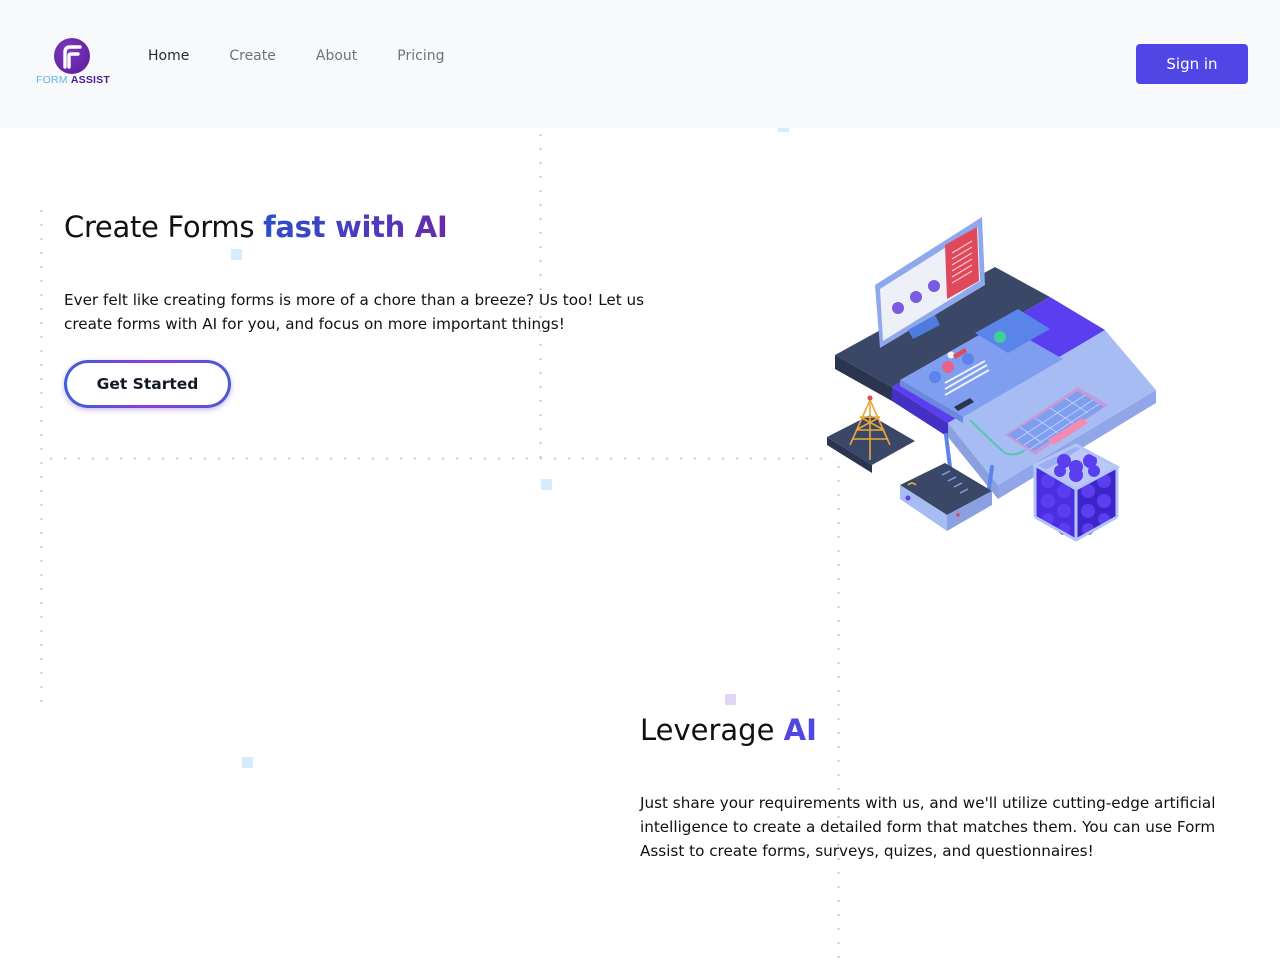 The width and height of the screenshot is (1280, 960). I want to click on feature-title: Leverage AI, so click(728, 730).